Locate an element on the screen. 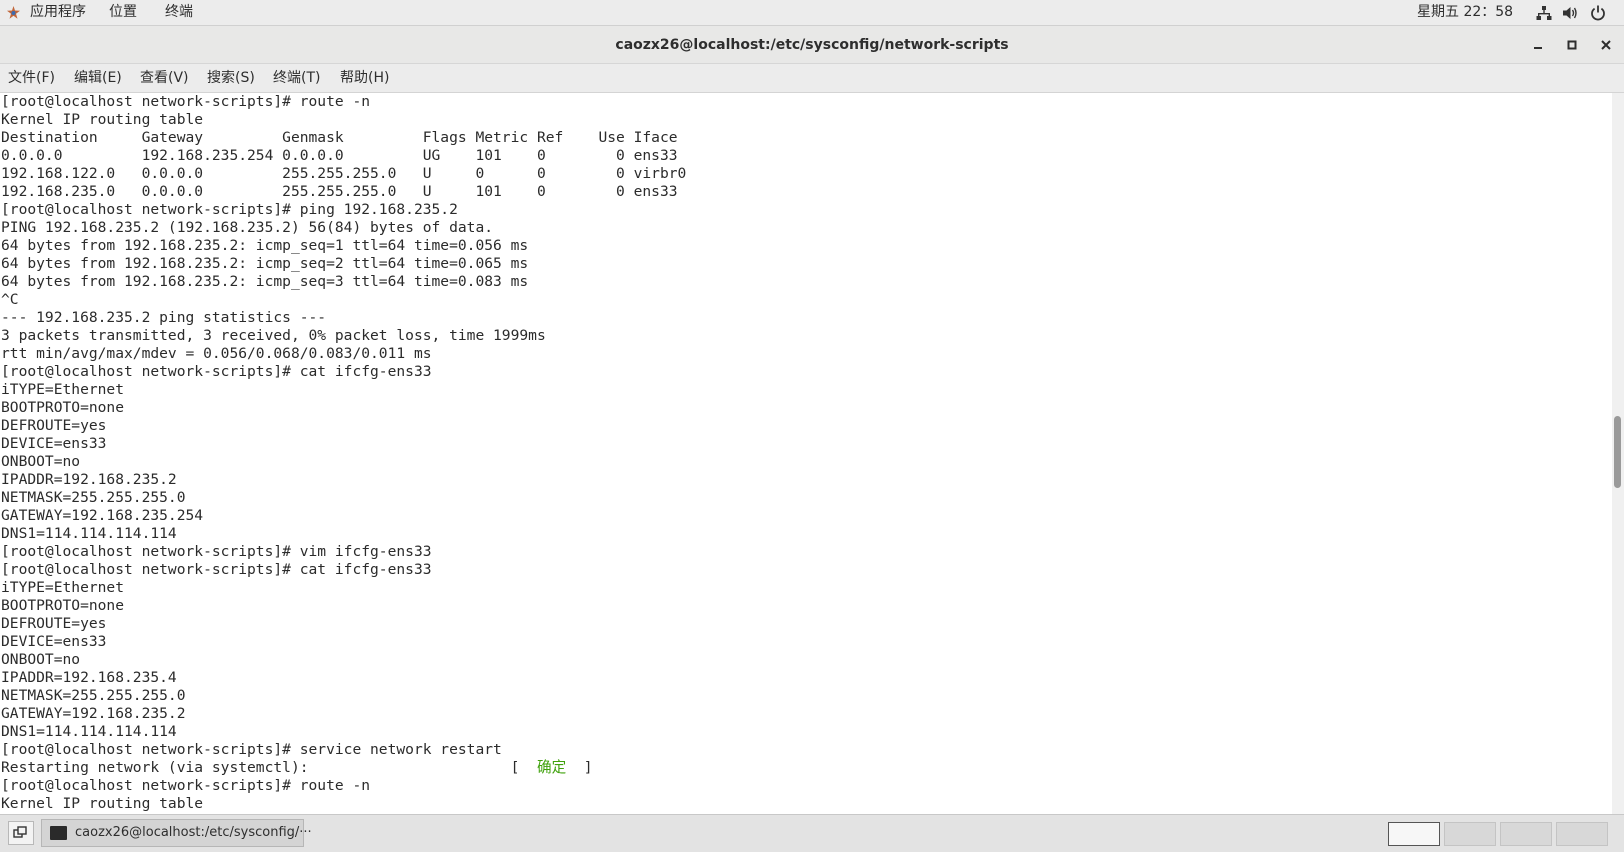  terminal-app-menu: 终端 is located at coordinates (179, 12).